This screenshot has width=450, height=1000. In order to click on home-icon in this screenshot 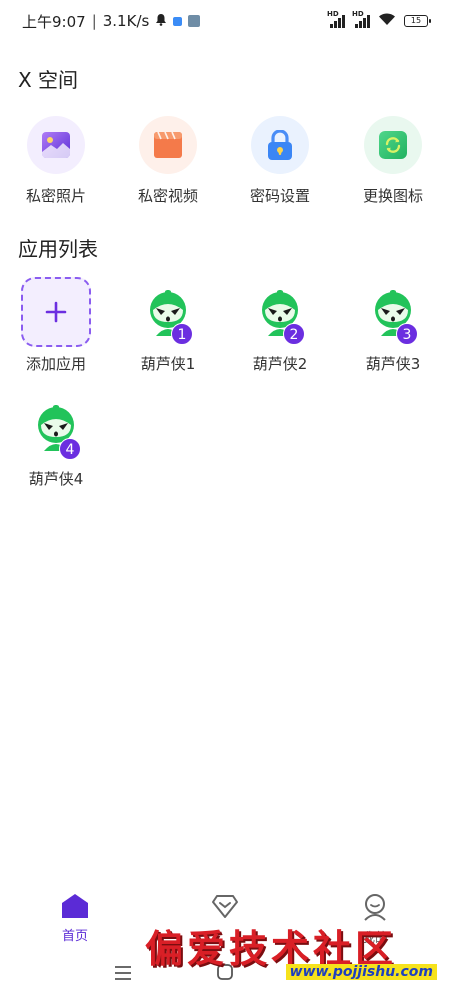, I will do `click(75, 906)`.